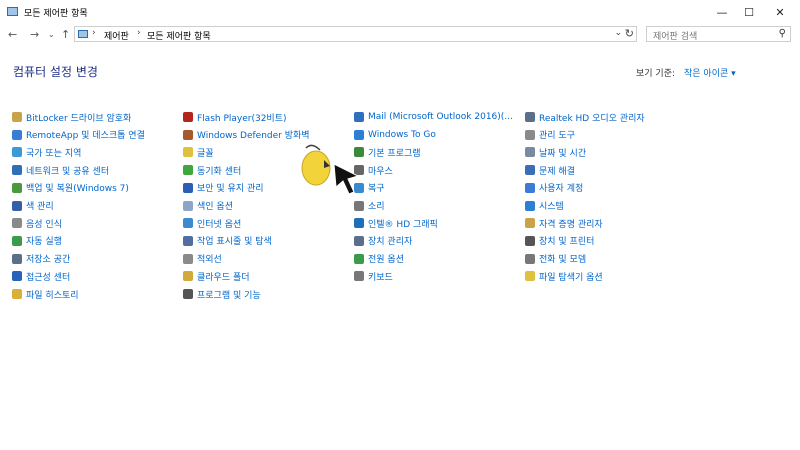  I want to click on control-panel-item-label: 국가 또는 지역, so click(53, 152).